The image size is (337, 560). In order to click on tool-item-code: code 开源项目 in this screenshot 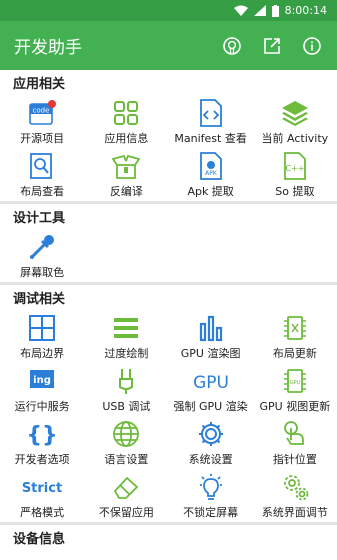, I will do `click(42, 121)`.